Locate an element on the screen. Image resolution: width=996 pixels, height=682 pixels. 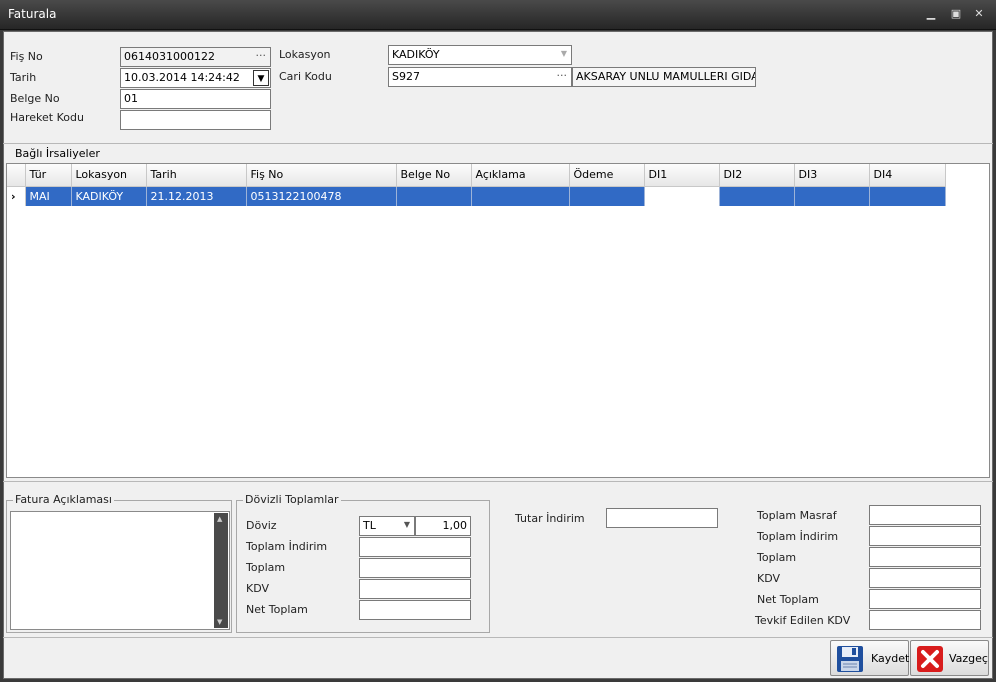
row-indicator-header is located at coordinates (16, 175).